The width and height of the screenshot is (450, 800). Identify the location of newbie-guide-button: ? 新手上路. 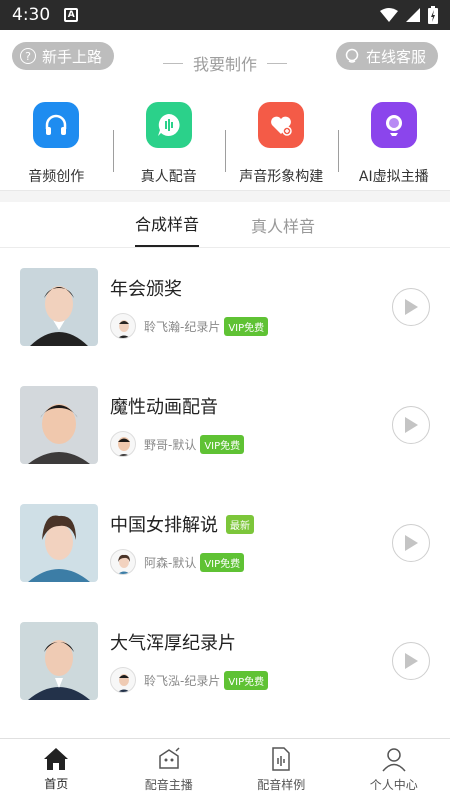
(63, 56).